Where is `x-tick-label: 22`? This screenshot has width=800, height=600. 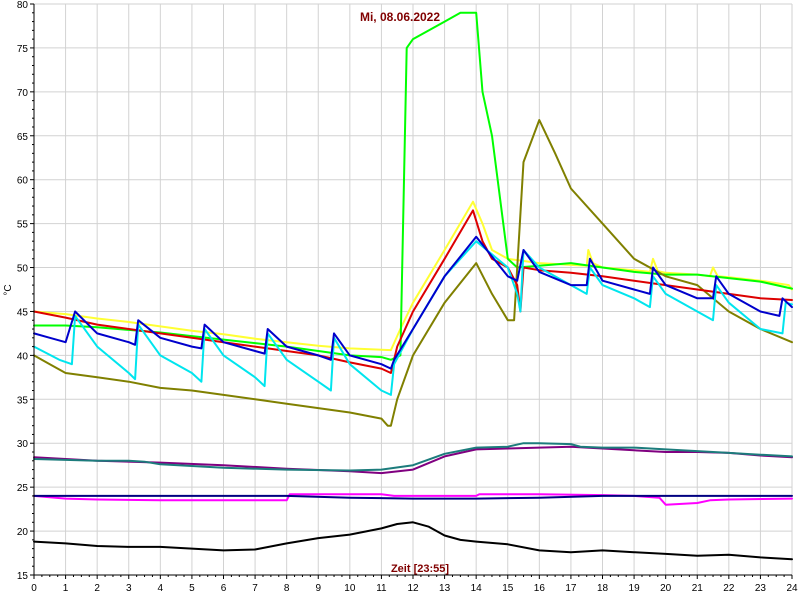 x-tick-label: 22 is located at coordinates (729, 588).